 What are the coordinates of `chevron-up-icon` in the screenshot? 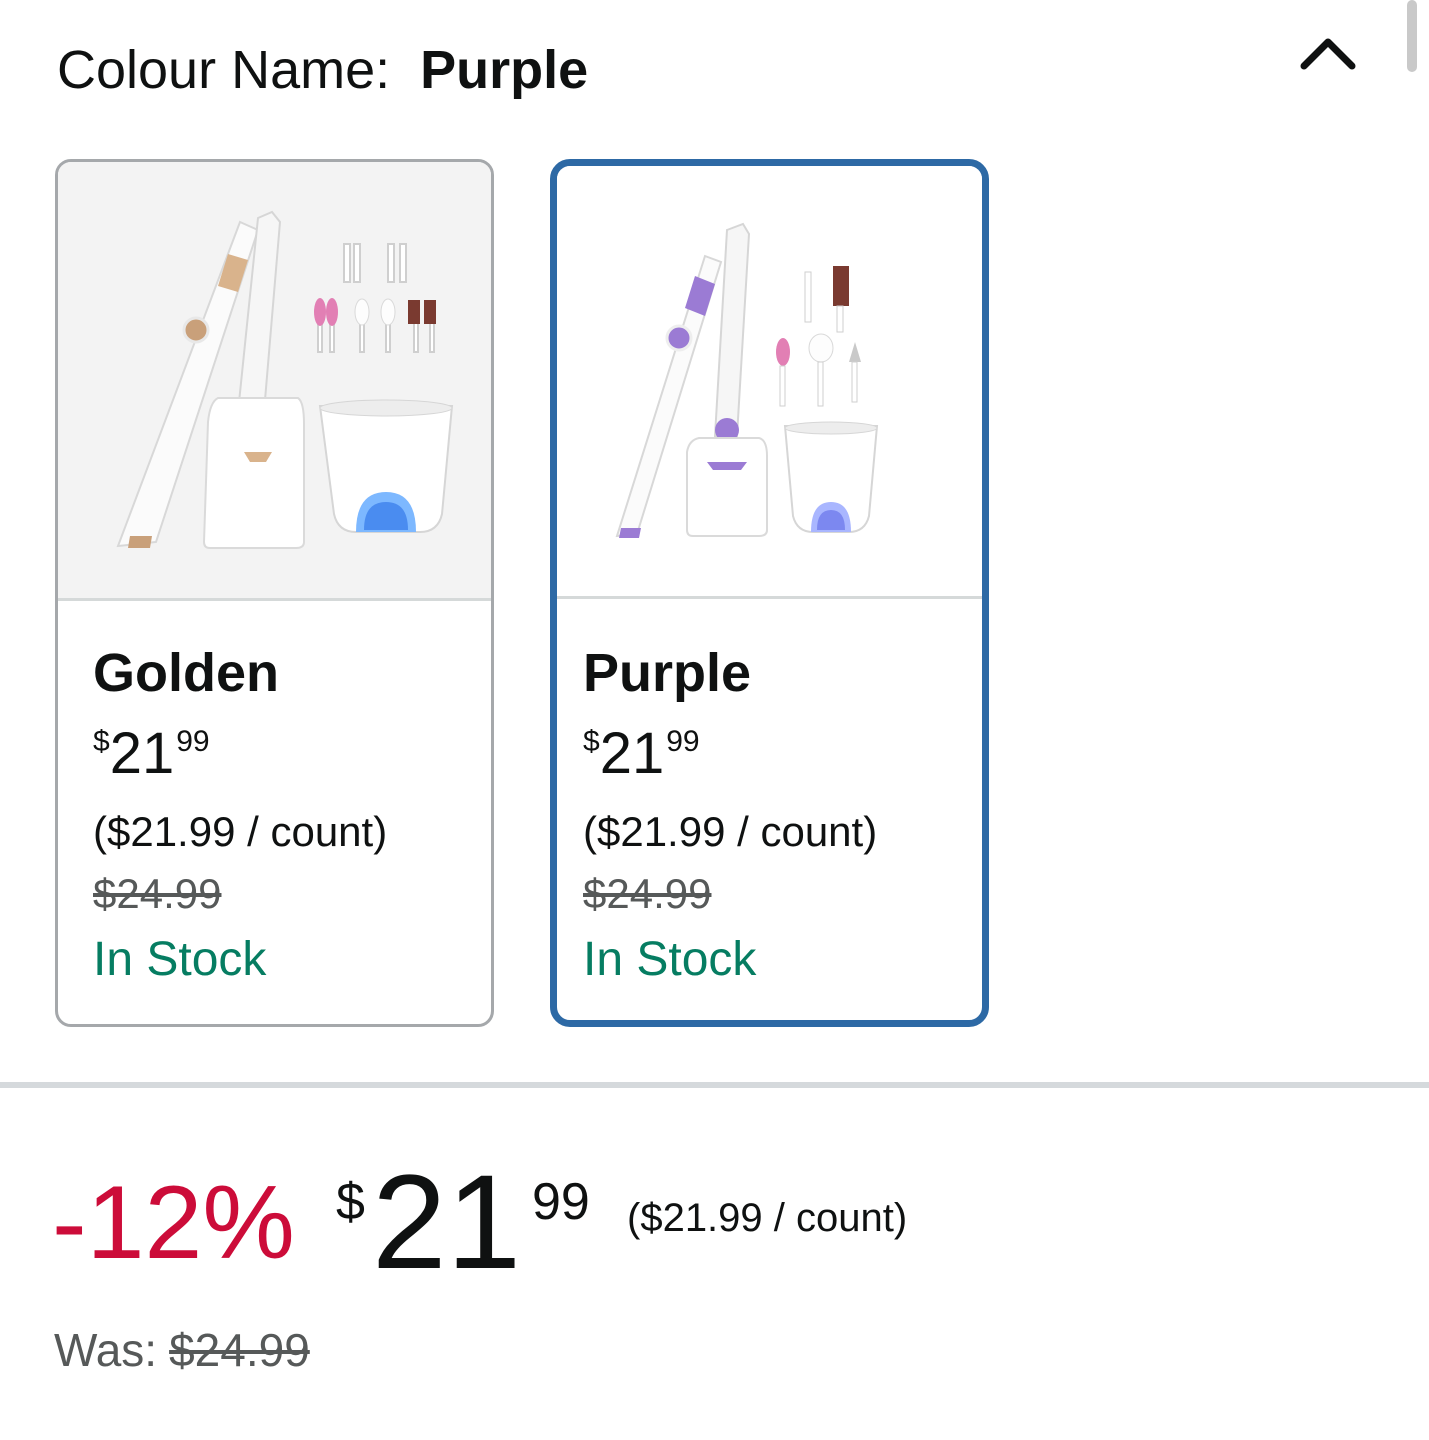 It's located at (1328, 54).